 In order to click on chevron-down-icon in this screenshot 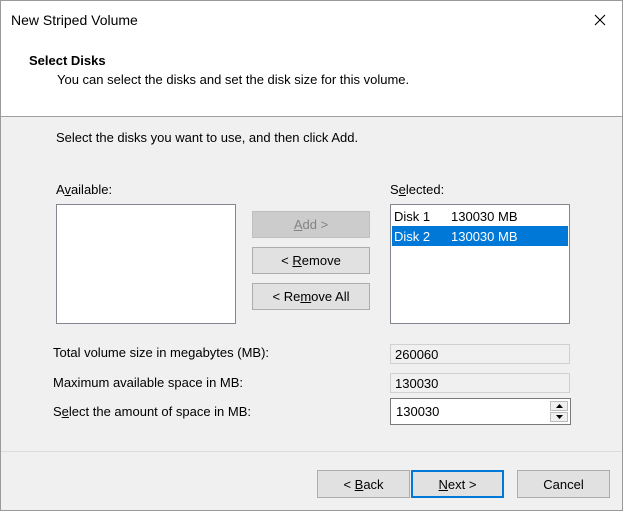, I will do `click(559, 417)`.